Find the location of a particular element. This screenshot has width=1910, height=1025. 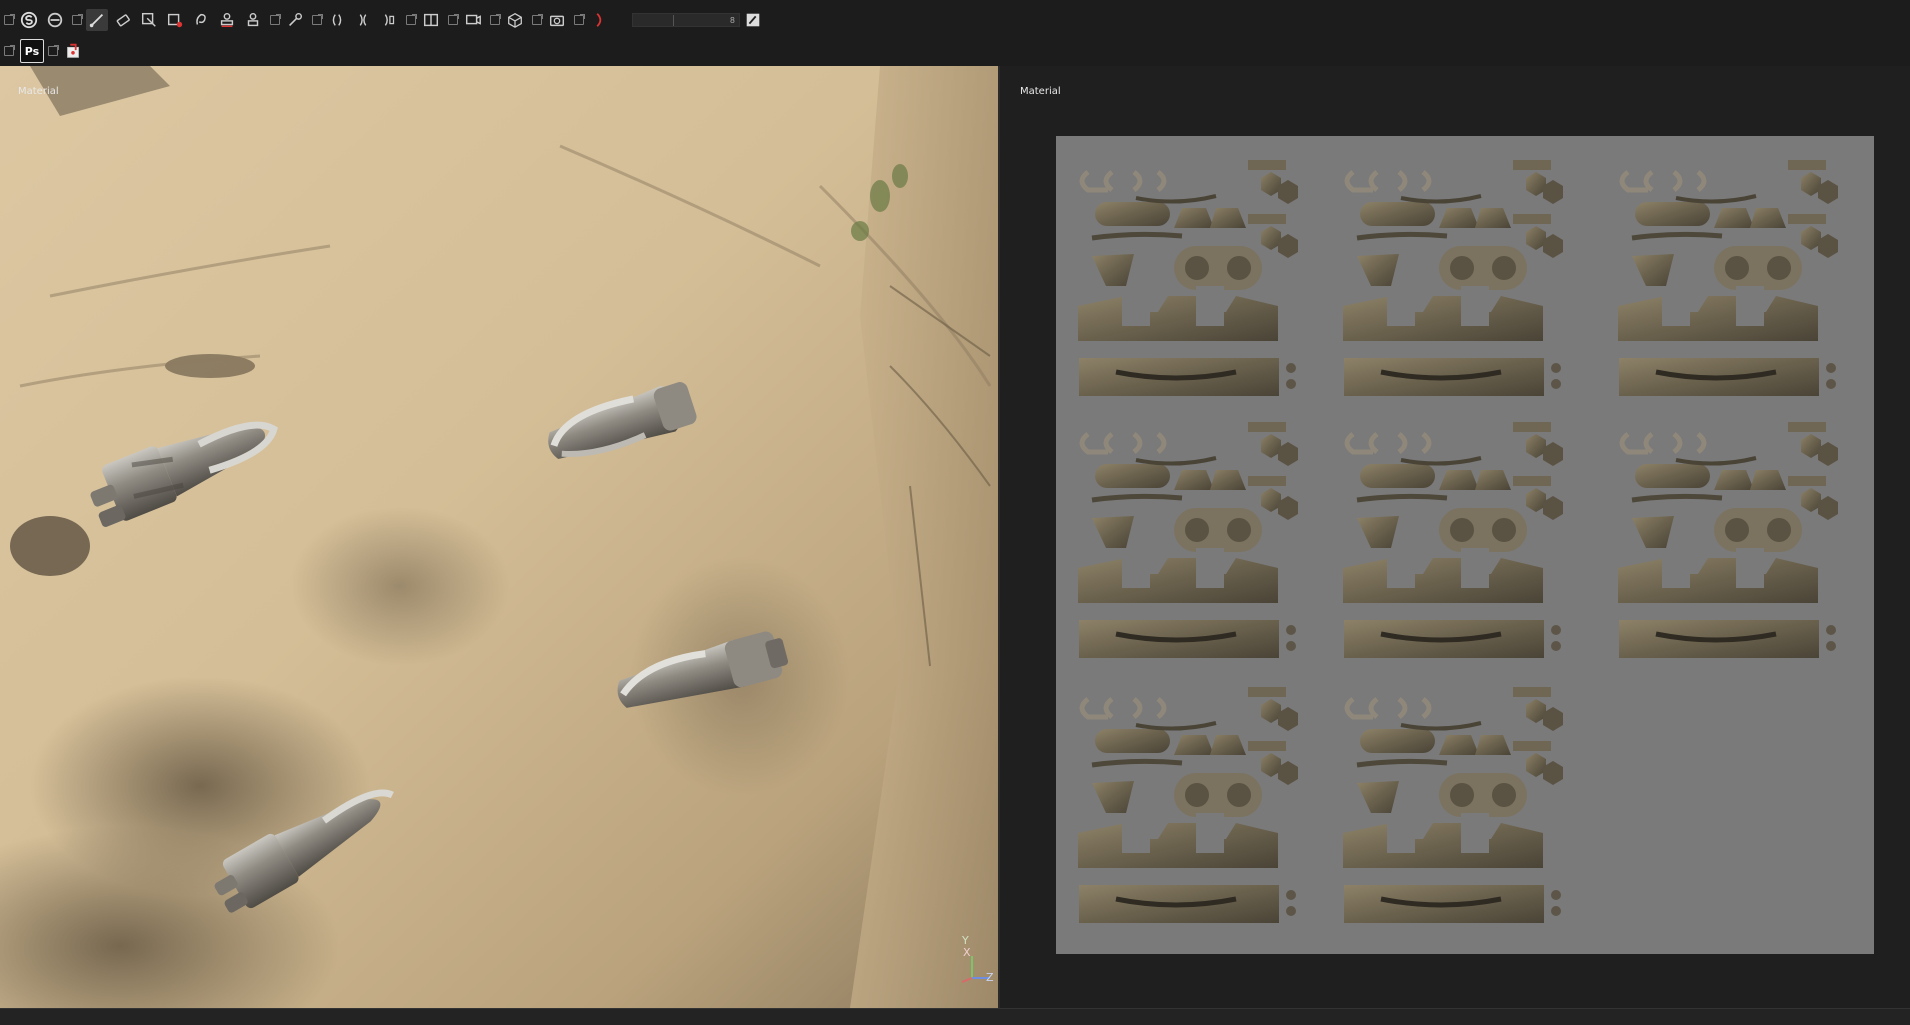

brush-size-slider: 8 is located at coordinates (686, 20).